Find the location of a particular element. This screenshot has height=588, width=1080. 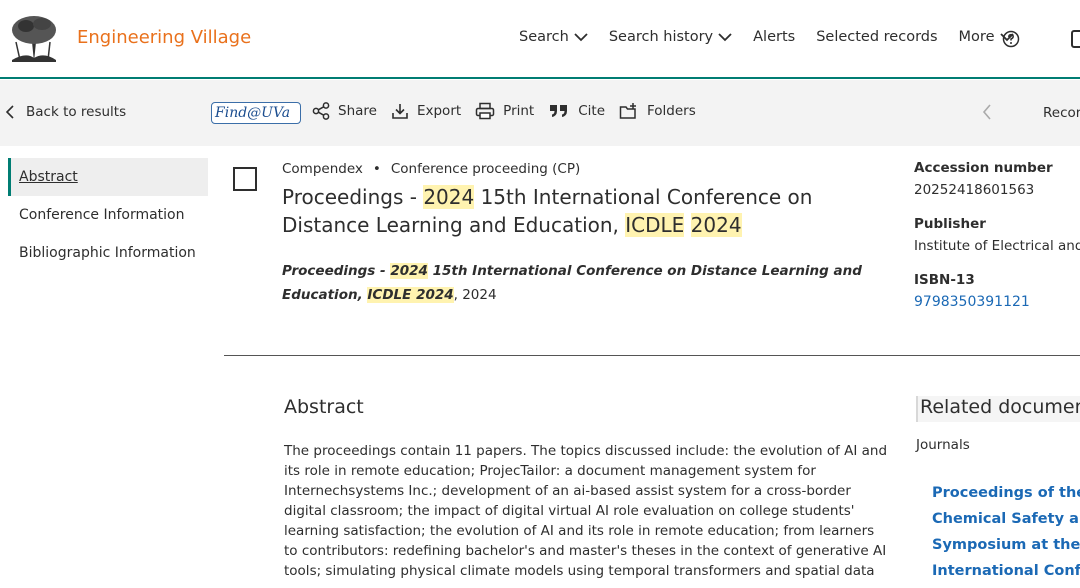

record-navigation: Recor is located at coordinates (1061, 113).